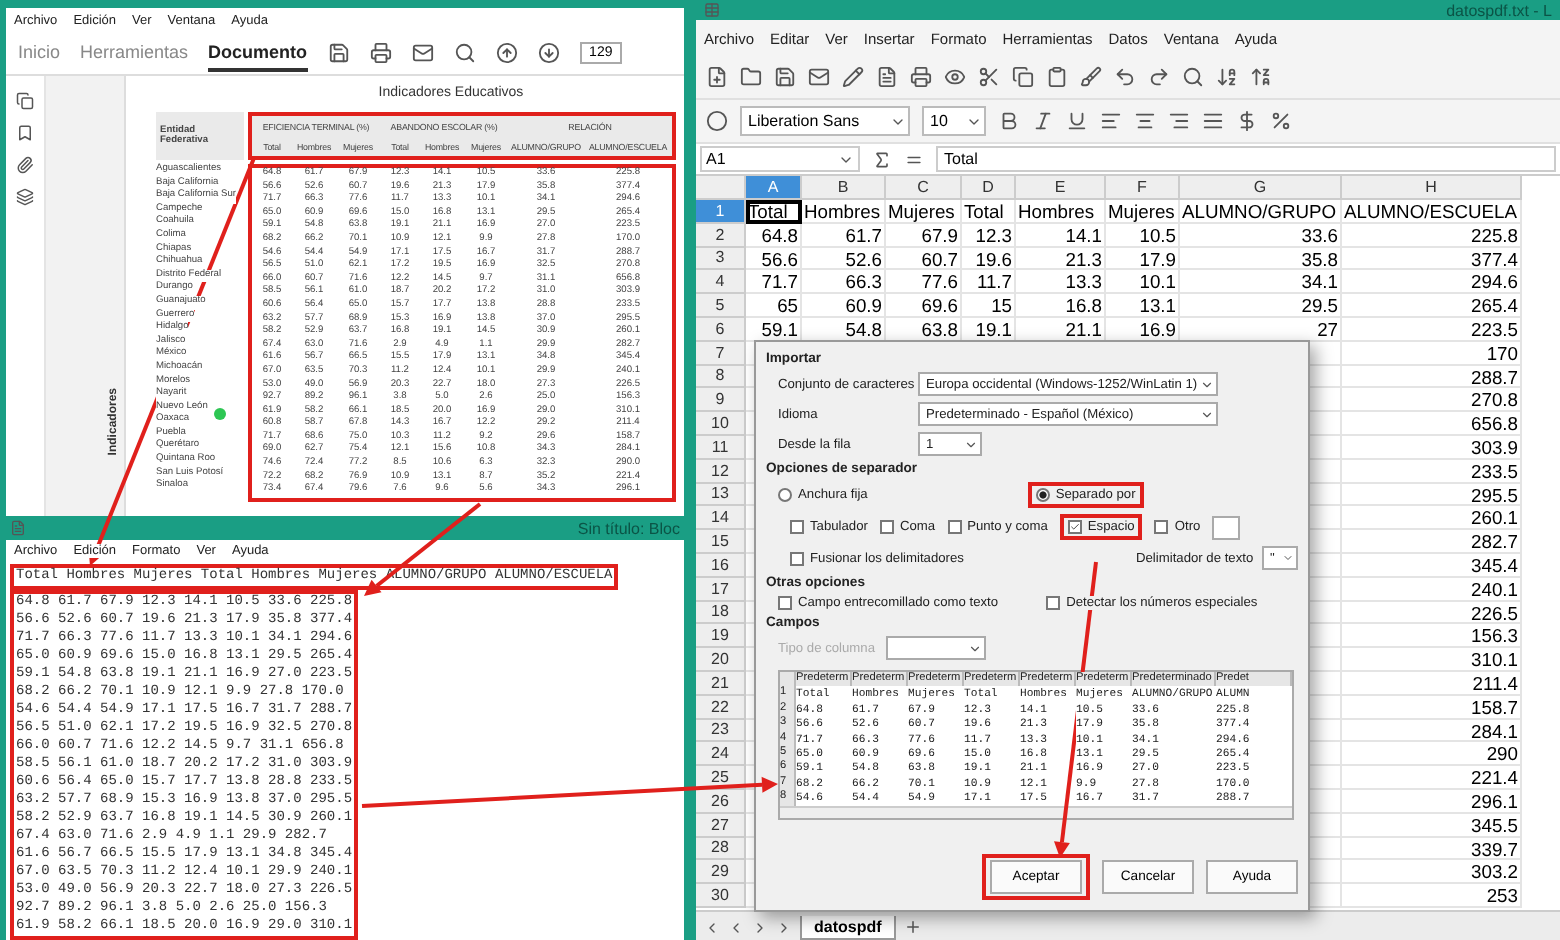  What do you see at coordinates (258, 53) in the screenshot?
I see `tab: Documento` at bounding box center [258, 53].